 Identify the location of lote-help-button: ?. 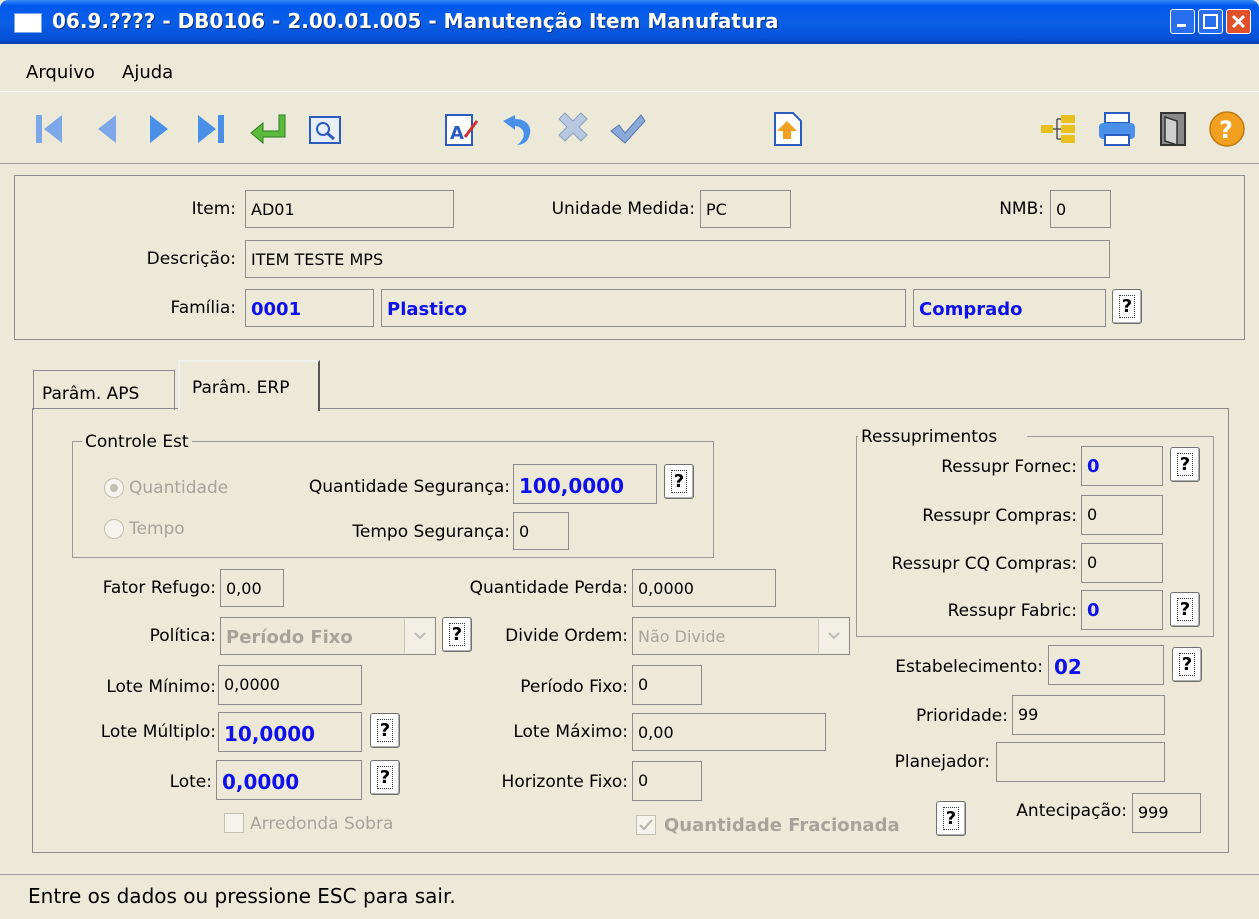
(385, 777).